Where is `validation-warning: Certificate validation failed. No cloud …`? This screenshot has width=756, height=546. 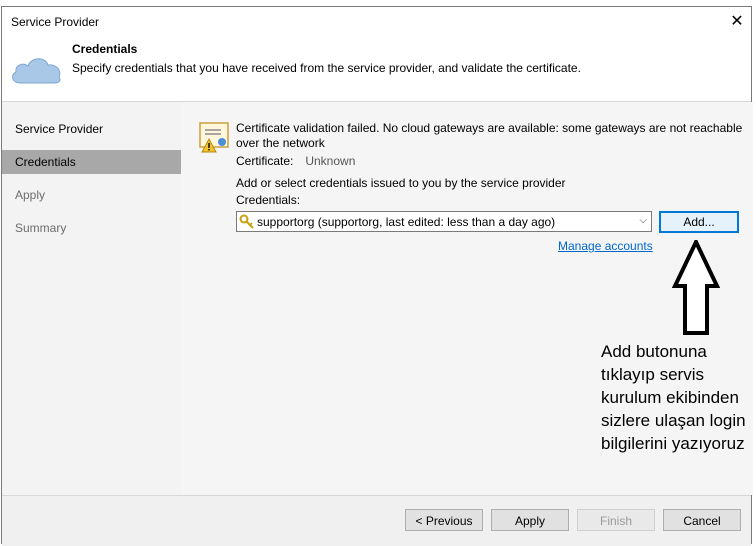 validation-warning: Certificate validation failed. No cloud … is located at coordinates (489, 135).